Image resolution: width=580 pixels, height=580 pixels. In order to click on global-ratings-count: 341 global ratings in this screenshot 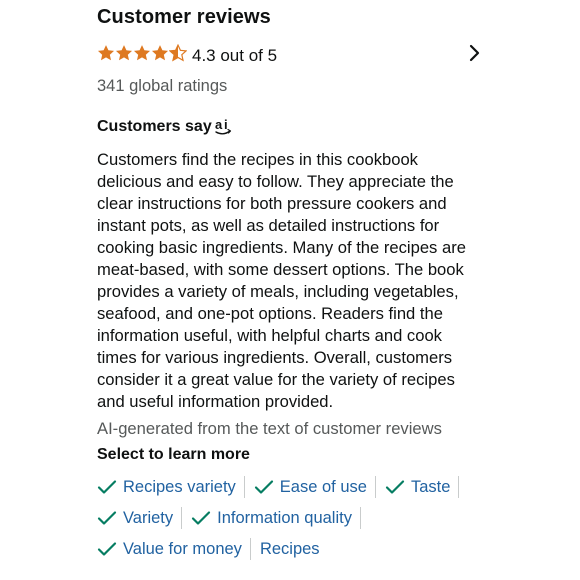, I will do `click(162, 86)`.